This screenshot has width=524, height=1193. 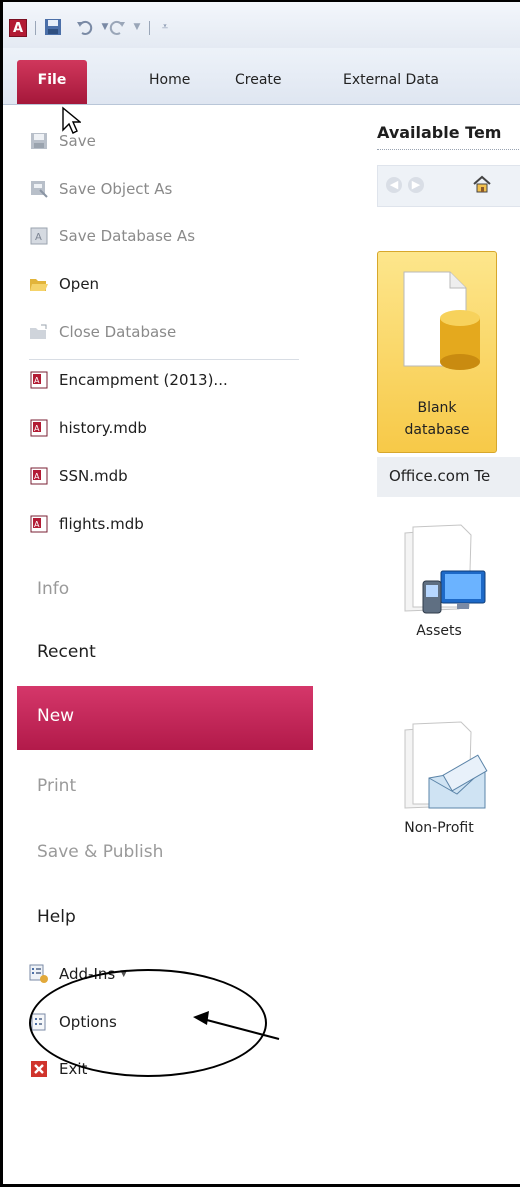 I want to click on section-recent: Recent, so click(x=66, y=652).